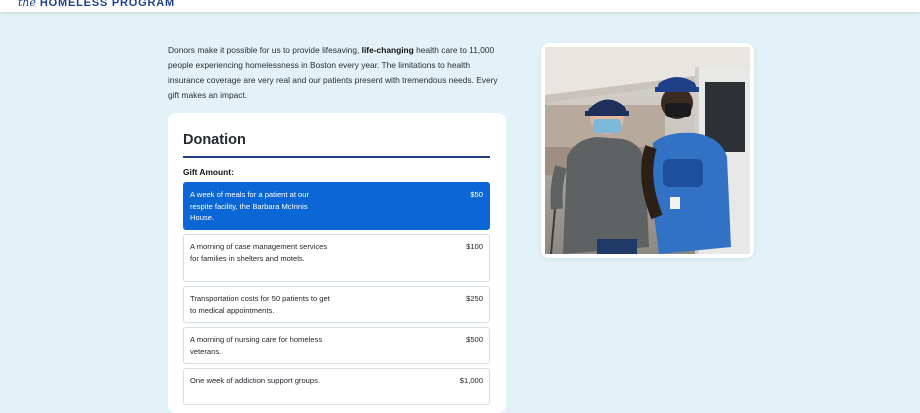 This screenshot has width=920, height=413. What do you see at coordinates (208, 172) in the screenshot?
I see `gift-amount-label: Gift Amount:` at bounding box center [208, 172].